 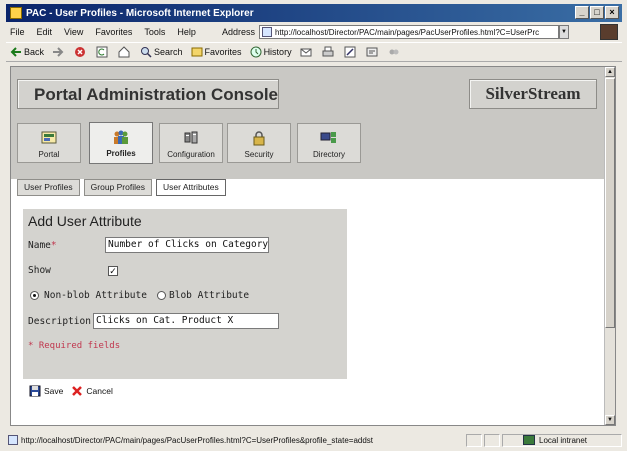 What do you see at coordinates (154, 32) in the screenshot?
I see `menu-tools: Tools` at bounding box center [154, 32].